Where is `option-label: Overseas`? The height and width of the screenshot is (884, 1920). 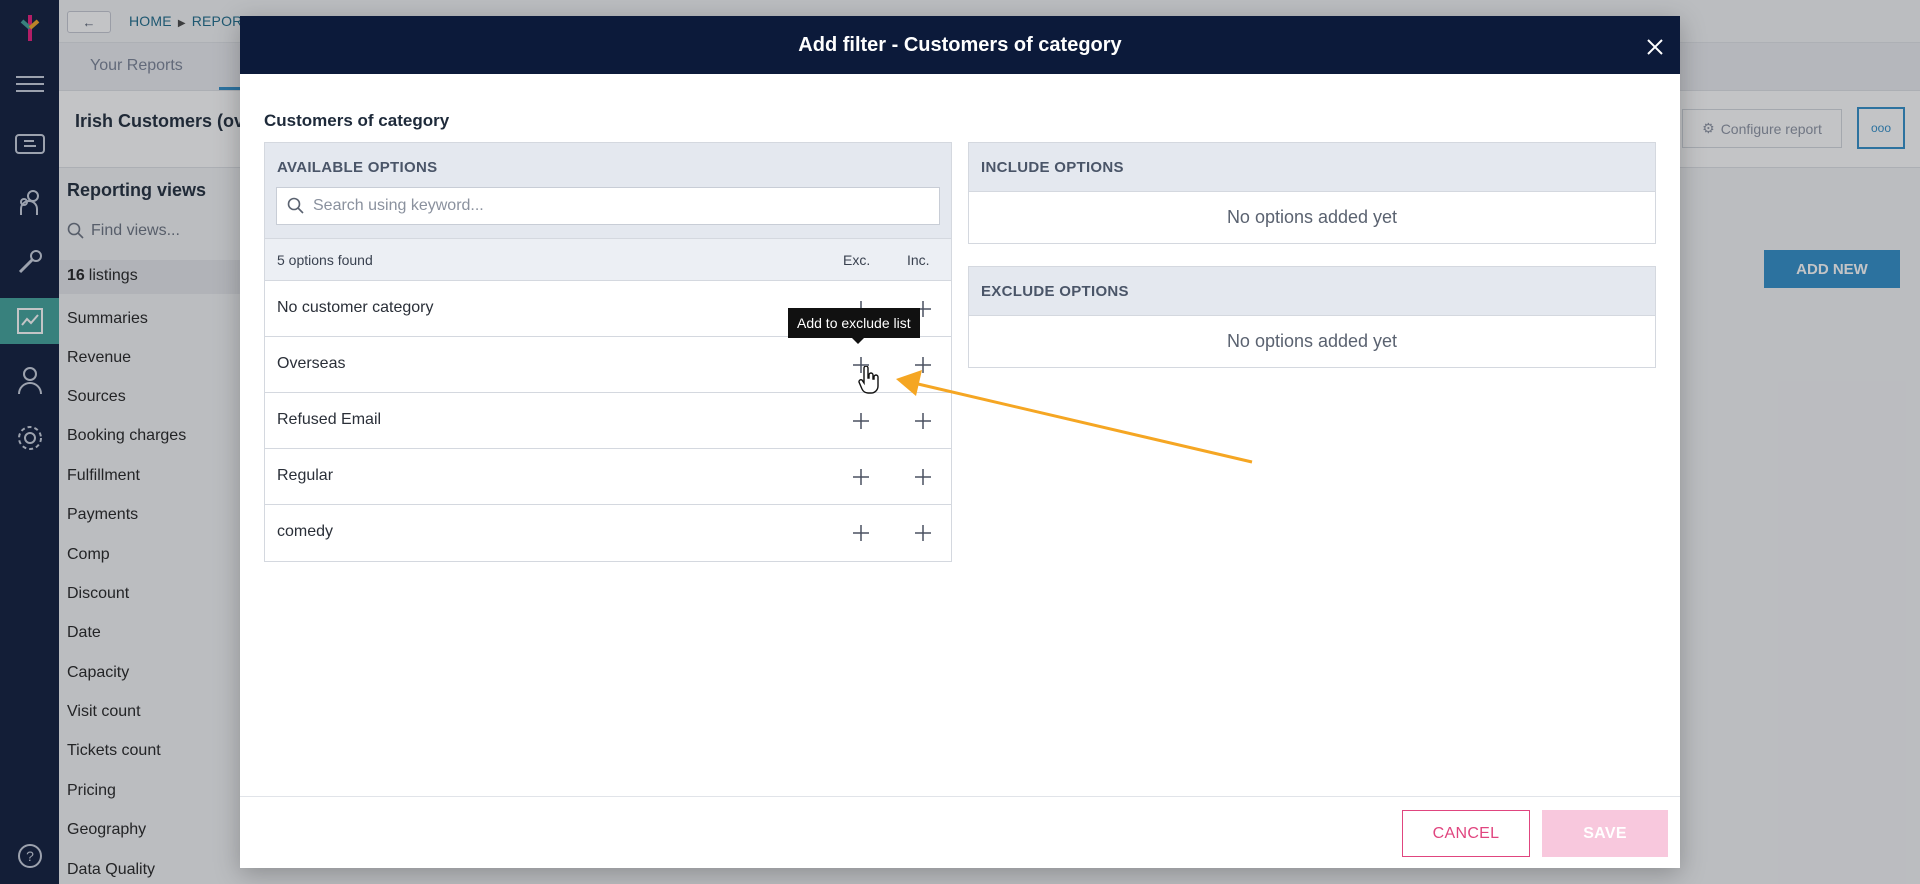 option-label: Overseas is located at coordinates (311, 363).